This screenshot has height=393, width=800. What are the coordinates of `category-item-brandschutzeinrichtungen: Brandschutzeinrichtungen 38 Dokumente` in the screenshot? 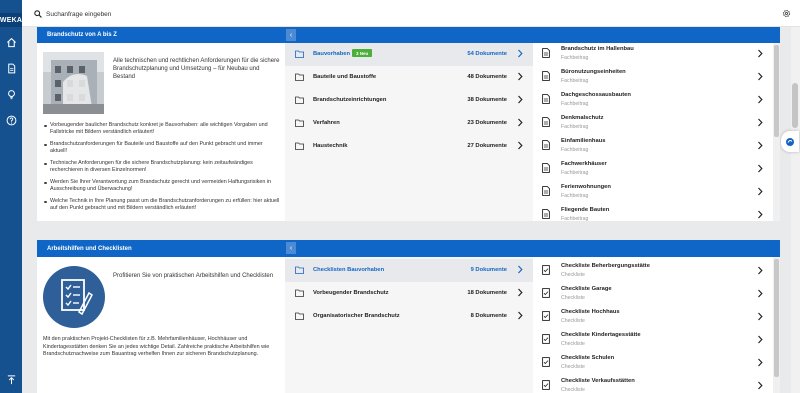 It's located at (409, 100).